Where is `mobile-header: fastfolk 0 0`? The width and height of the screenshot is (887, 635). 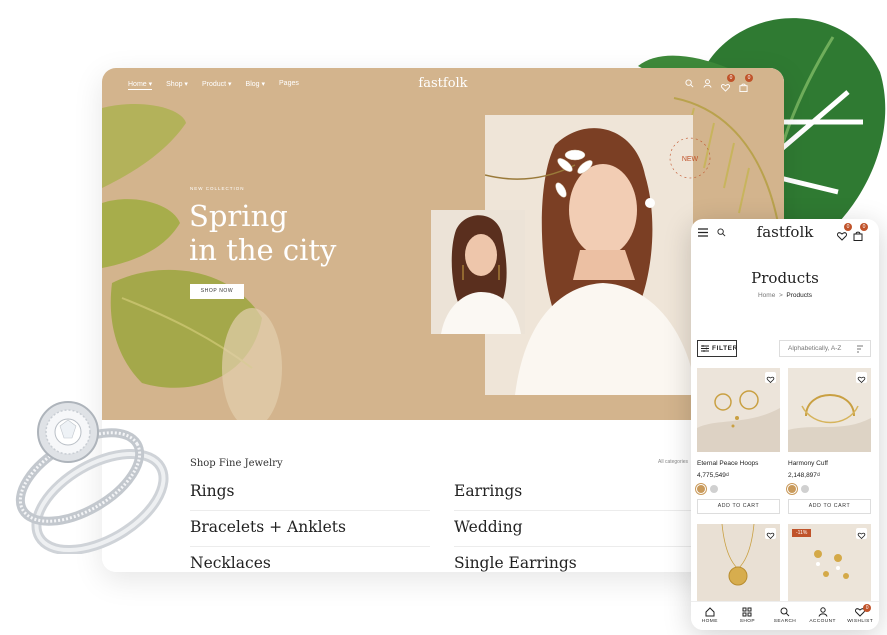
mobile-header: fastfolk 0 0 is located at coordinates (785, 234).